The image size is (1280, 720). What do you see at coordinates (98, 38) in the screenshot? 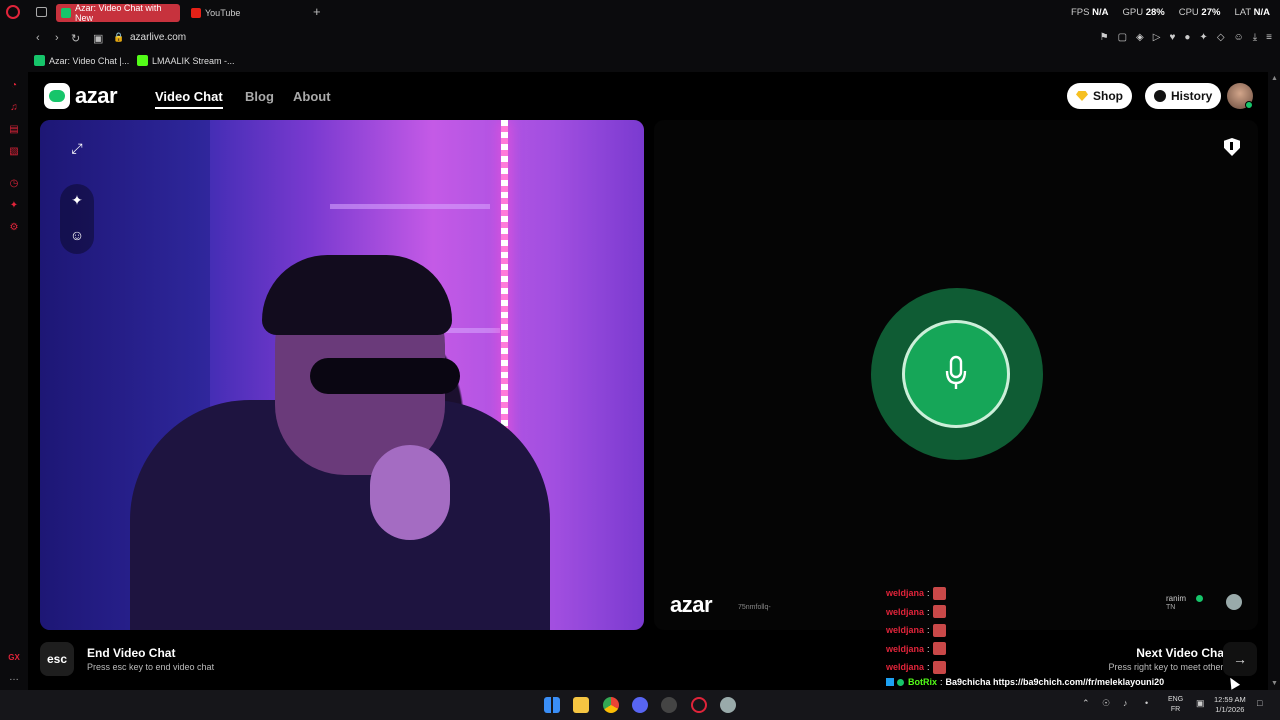
I see `tab-snapshot-icon: ▣` at bounding box center [98, 38].